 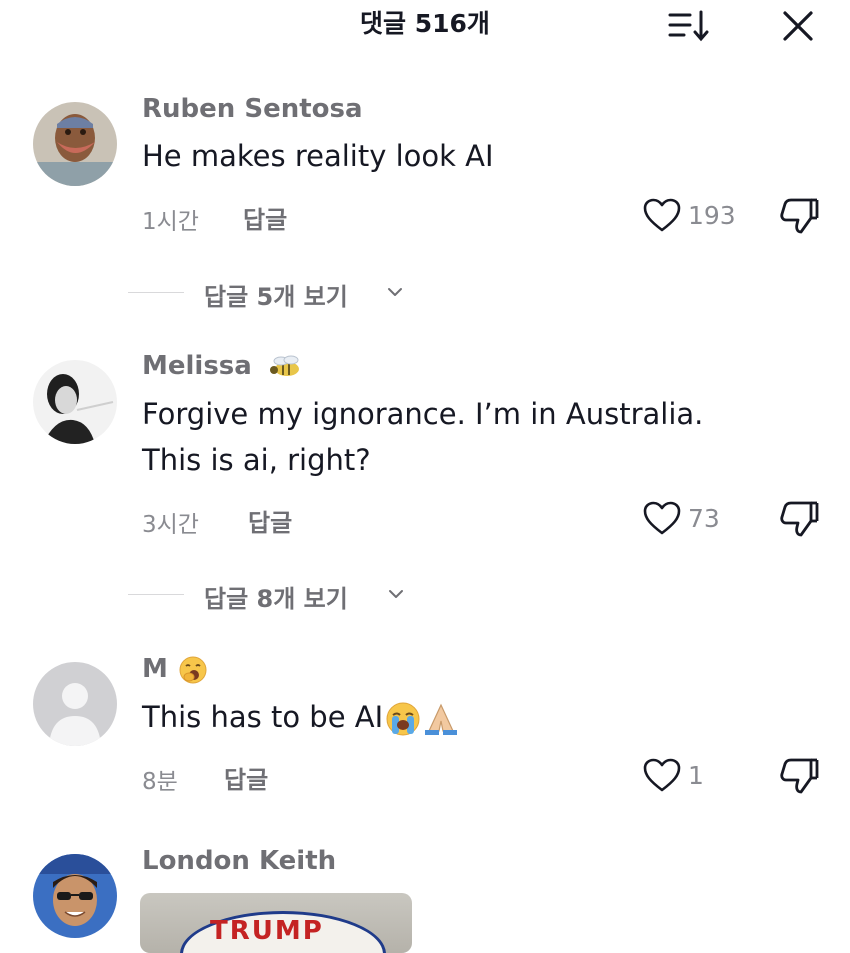 What do you see at coordinates (160, 782) in the screenshot?
I see `comment-time: 8분` at bounding box center [160, 782].